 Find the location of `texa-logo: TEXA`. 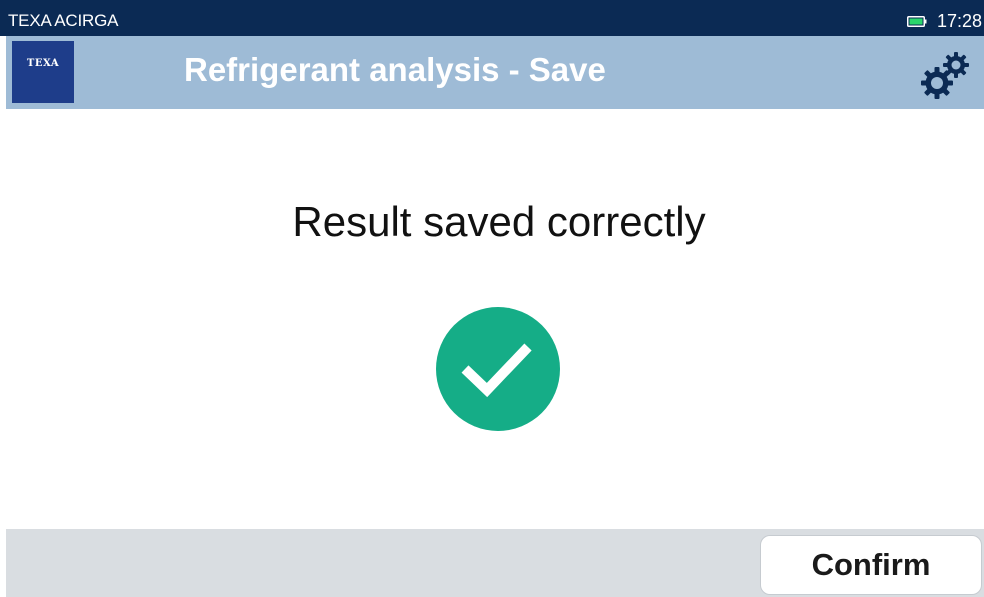

texa-logo: TEXA is located at coordinates (43, 72).